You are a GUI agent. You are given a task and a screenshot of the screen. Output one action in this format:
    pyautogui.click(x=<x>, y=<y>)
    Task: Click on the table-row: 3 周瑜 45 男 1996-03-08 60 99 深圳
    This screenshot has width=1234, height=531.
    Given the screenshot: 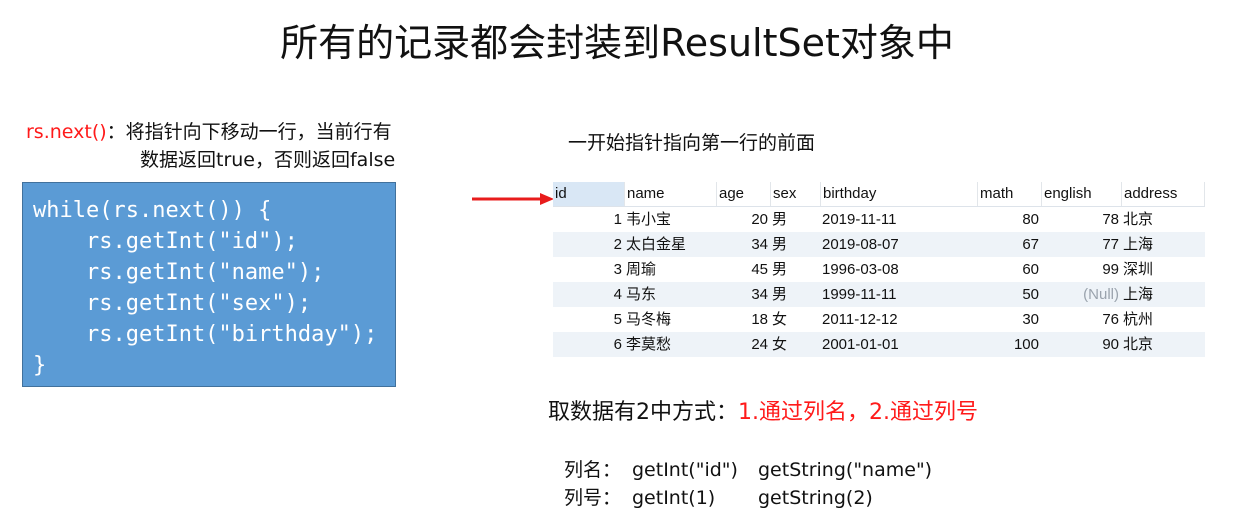 What is the action you would take?
    pyautogui.click(x=879, y=269)
    